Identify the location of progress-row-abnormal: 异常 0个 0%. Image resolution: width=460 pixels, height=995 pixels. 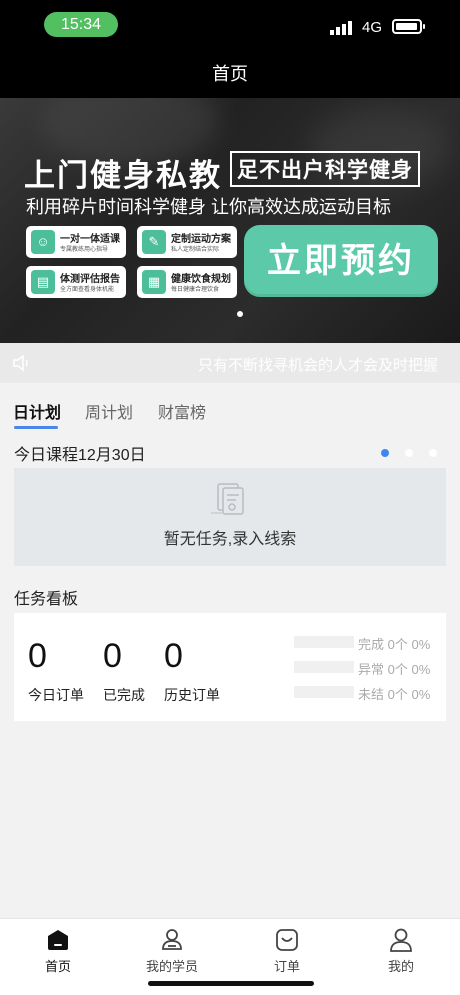
(369, 668).